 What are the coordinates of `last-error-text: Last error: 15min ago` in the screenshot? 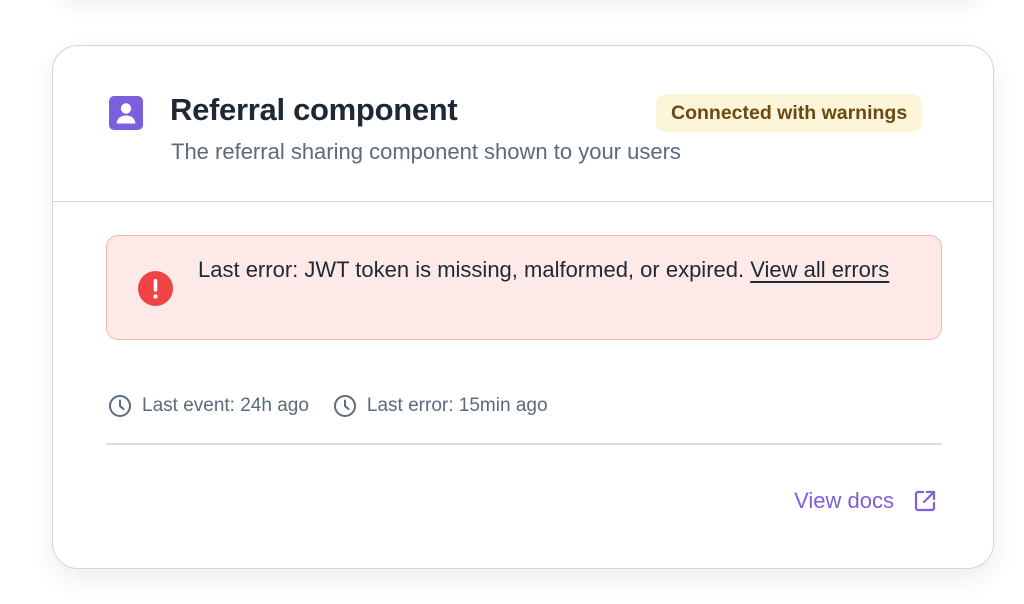 It's located at (457, 405).